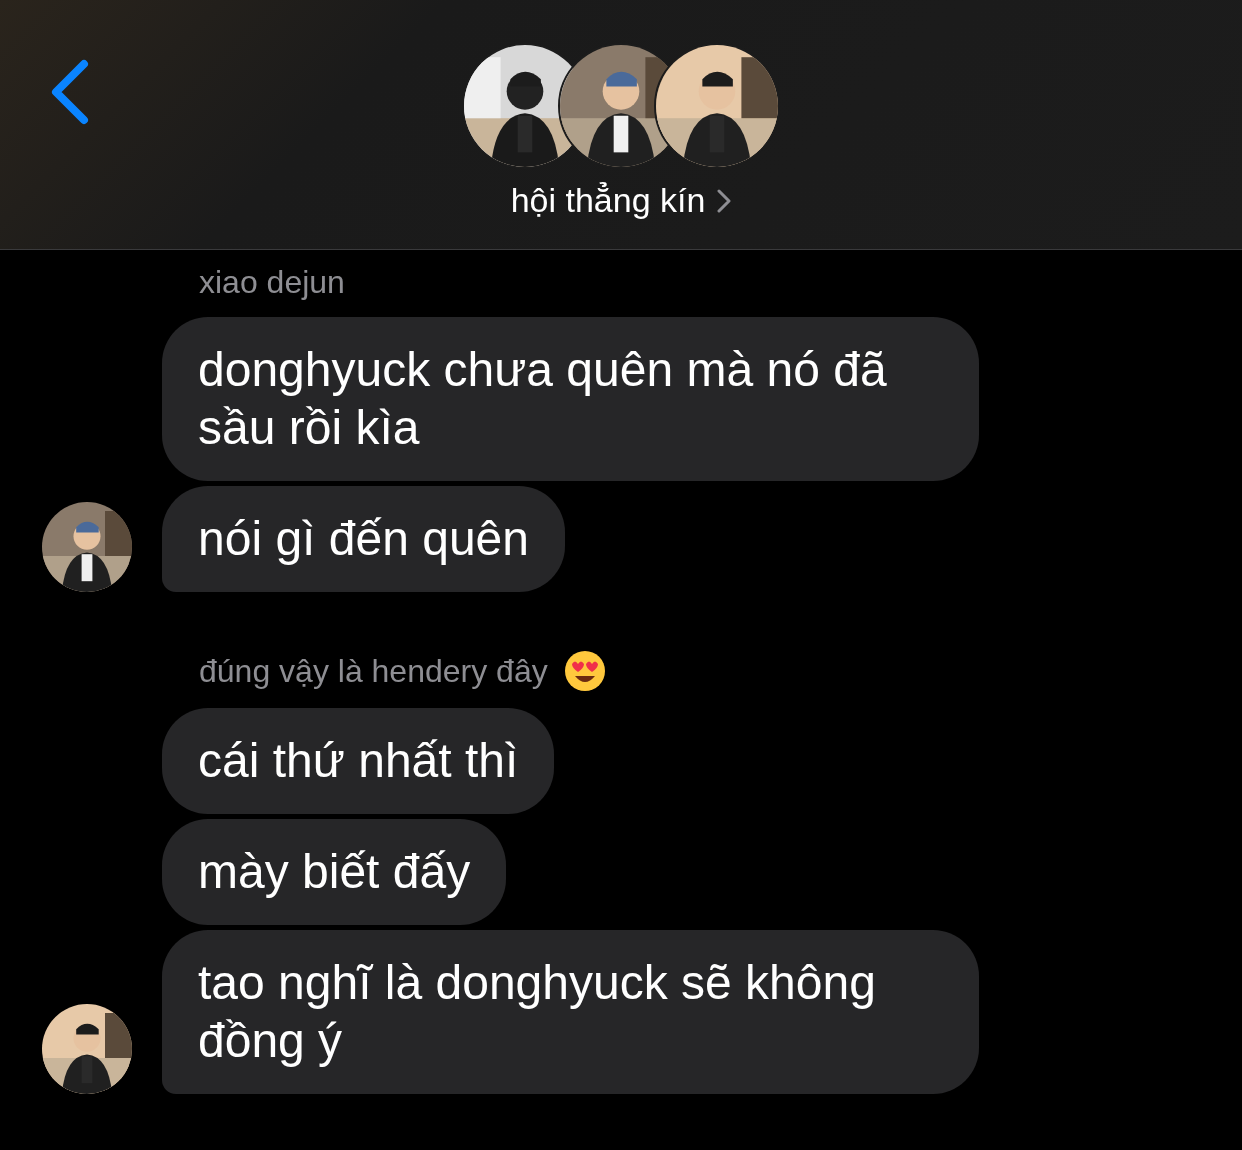 Image resolution: width=1242 pixels, height=1150 pixels. What do you see at coordinates (363, 539) in the screenshot?
I see `message-bubble: nói gì đến quên` at bounding box center [363, 539].